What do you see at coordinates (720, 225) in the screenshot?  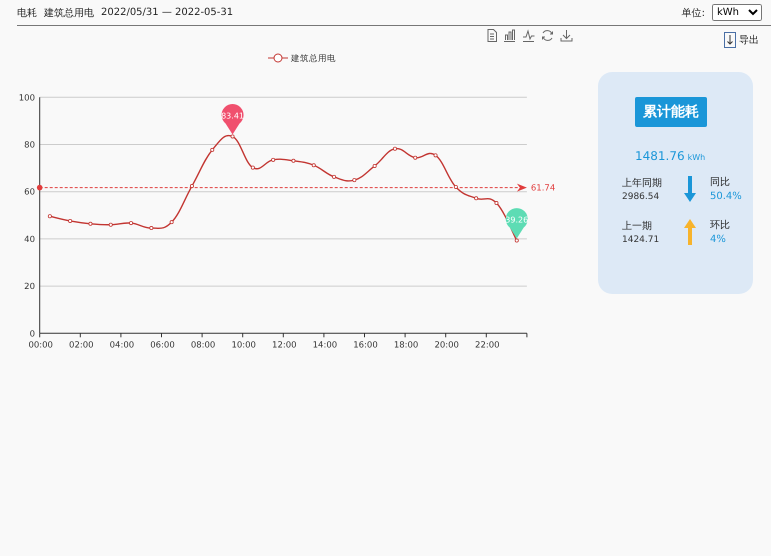 I see `ratio-label: 环比` at bounding box center [720, 225].